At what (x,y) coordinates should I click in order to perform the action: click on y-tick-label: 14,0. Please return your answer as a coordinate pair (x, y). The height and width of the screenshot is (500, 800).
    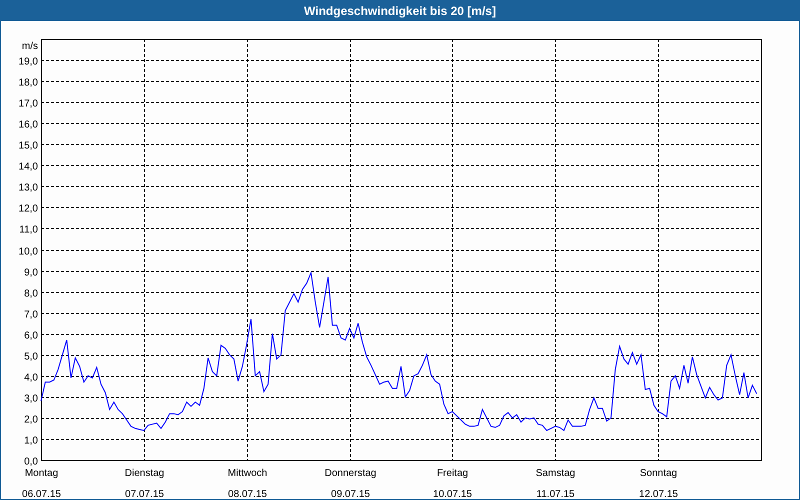
    Looking at the image, I should click on (28, 167).